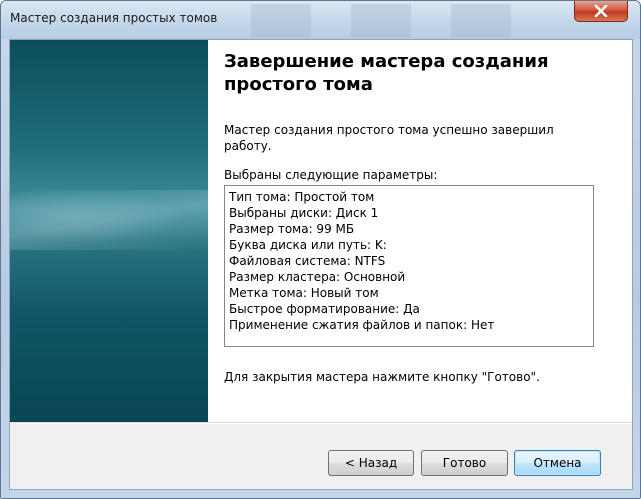 This screenshot has width=641, height=499. I want to click on button-bar-separator, so click(321, 423).